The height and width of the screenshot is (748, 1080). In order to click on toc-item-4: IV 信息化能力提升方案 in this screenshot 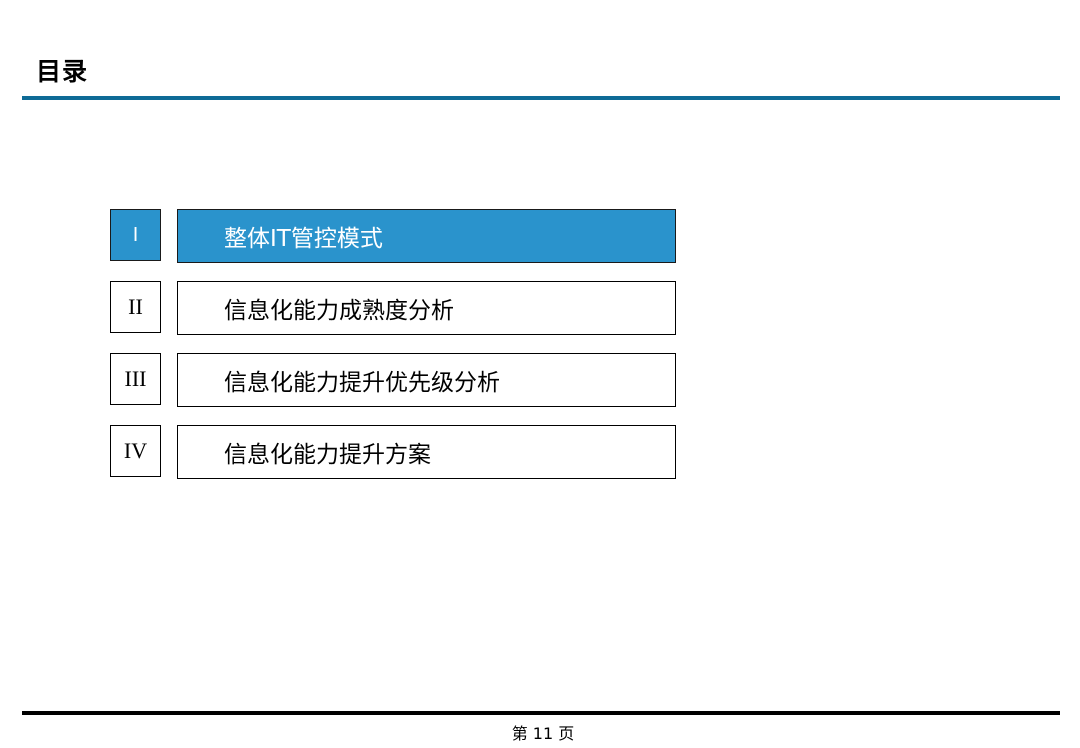, I will do `click(393, 452)`.